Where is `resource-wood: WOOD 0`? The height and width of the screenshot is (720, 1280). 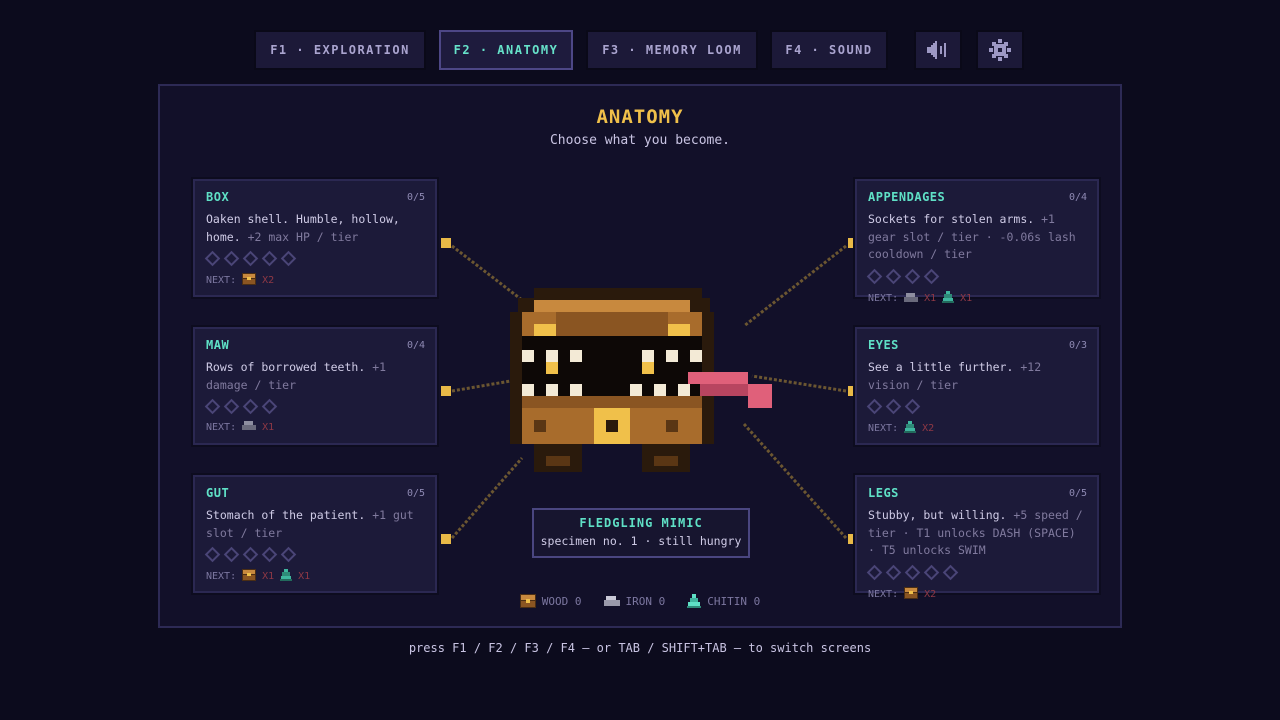
resource-wood: WOOD 0 is located at coordinates (550, 601).